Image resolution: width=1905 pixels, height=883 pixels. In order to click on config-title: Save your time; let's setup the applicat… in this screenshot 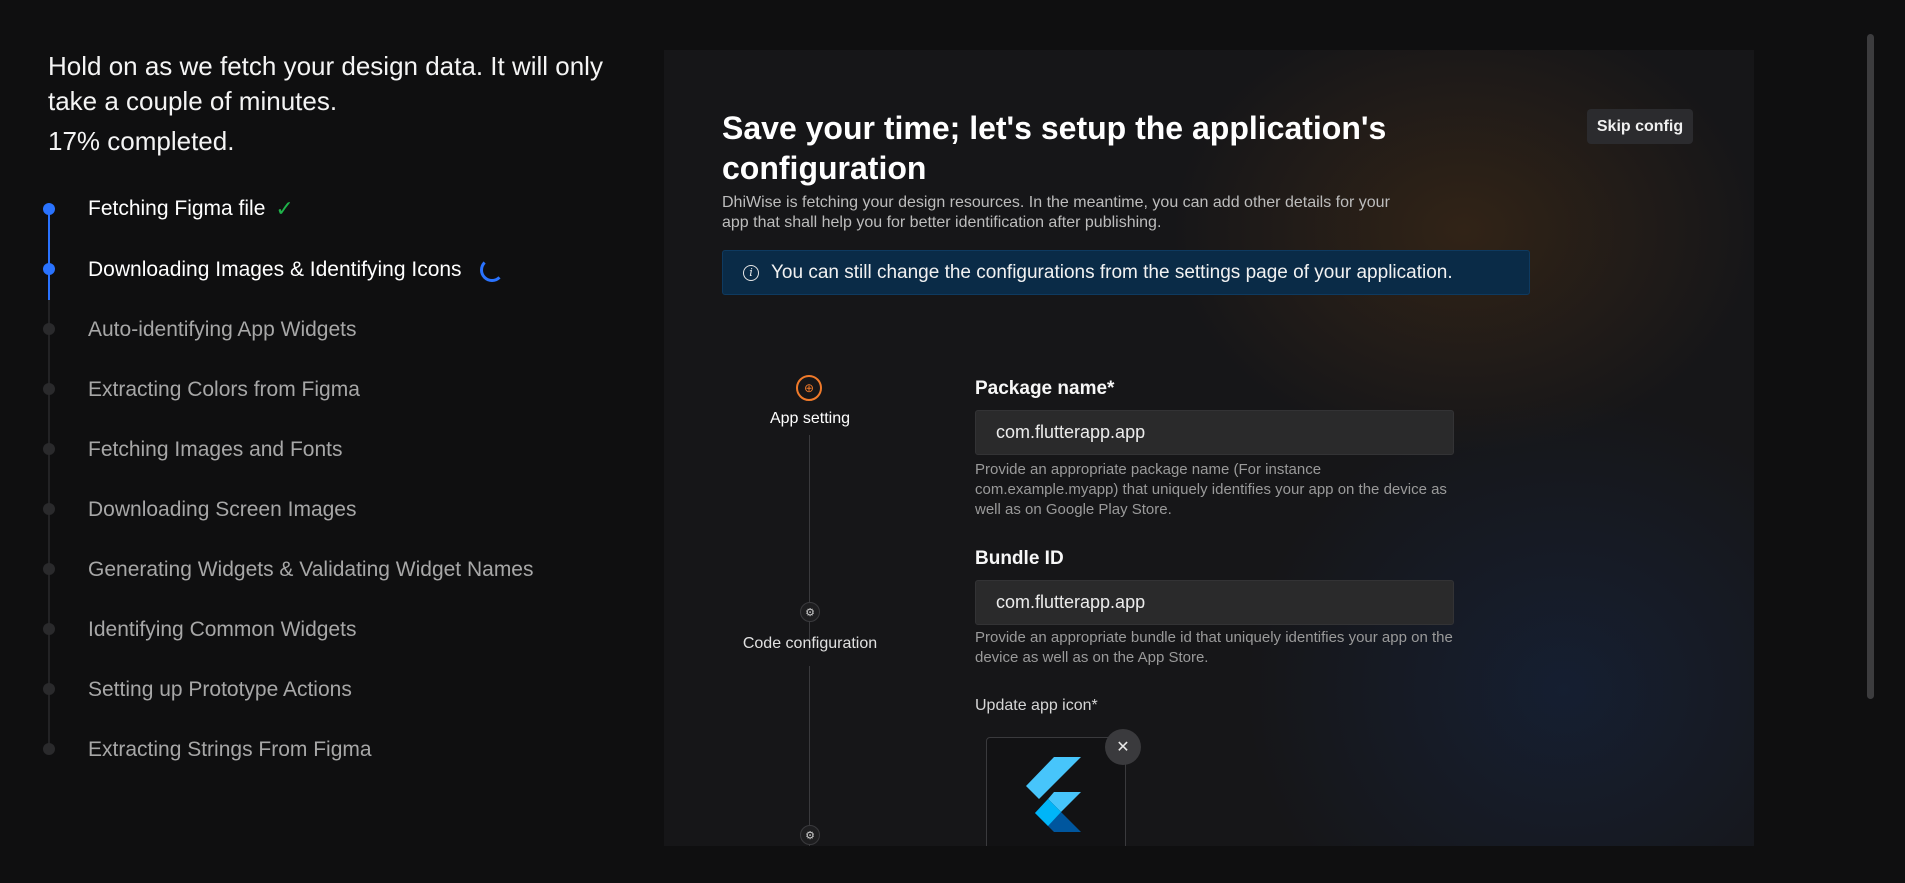, I will do `click(1054, 148)`.